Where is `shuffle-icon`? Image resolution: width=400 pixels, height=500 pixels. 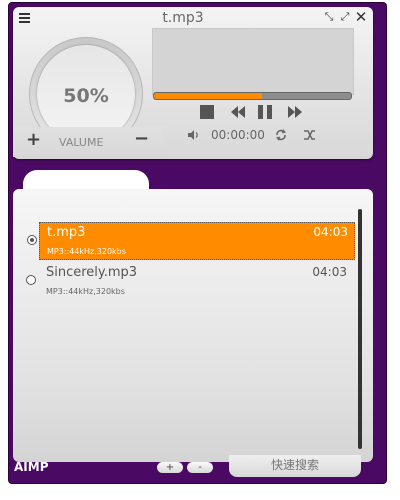 shuffle-icon is located at coordinates (309, 135).